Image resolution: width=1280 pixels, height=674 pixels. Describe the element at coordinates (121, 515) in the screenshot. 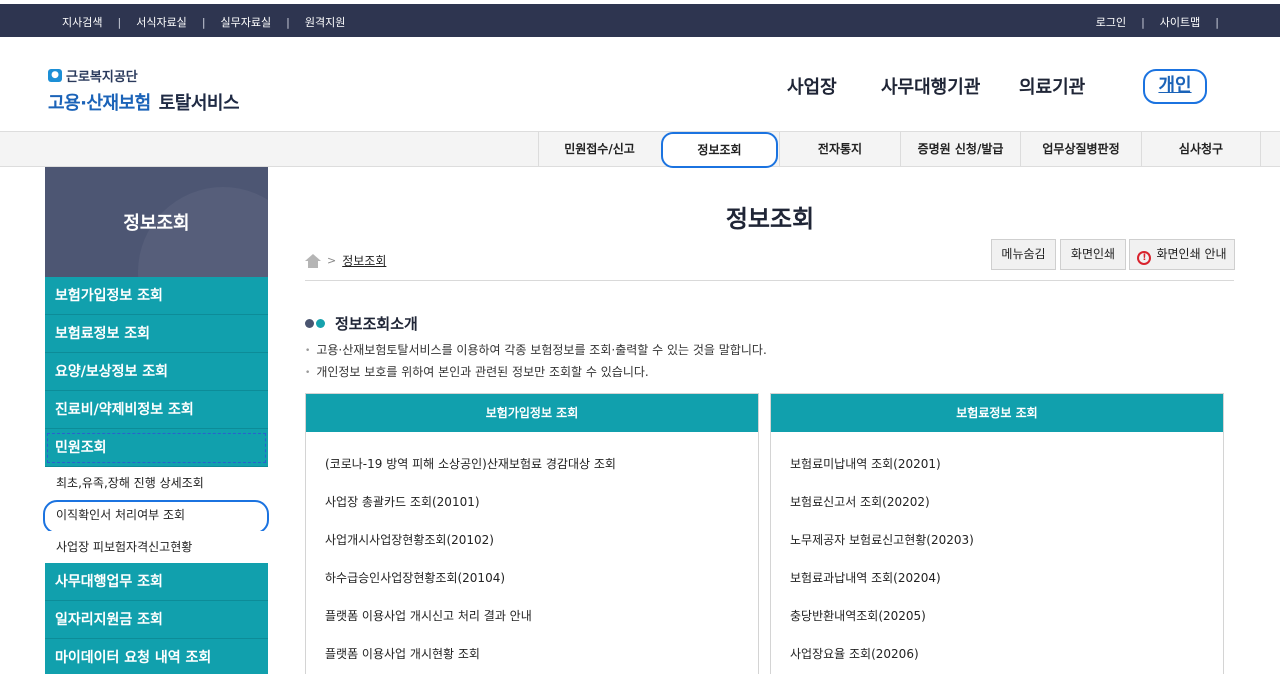

I see `sidebar-sub-separation-check-label: 이직확인서 처리여부 조회` at that location.